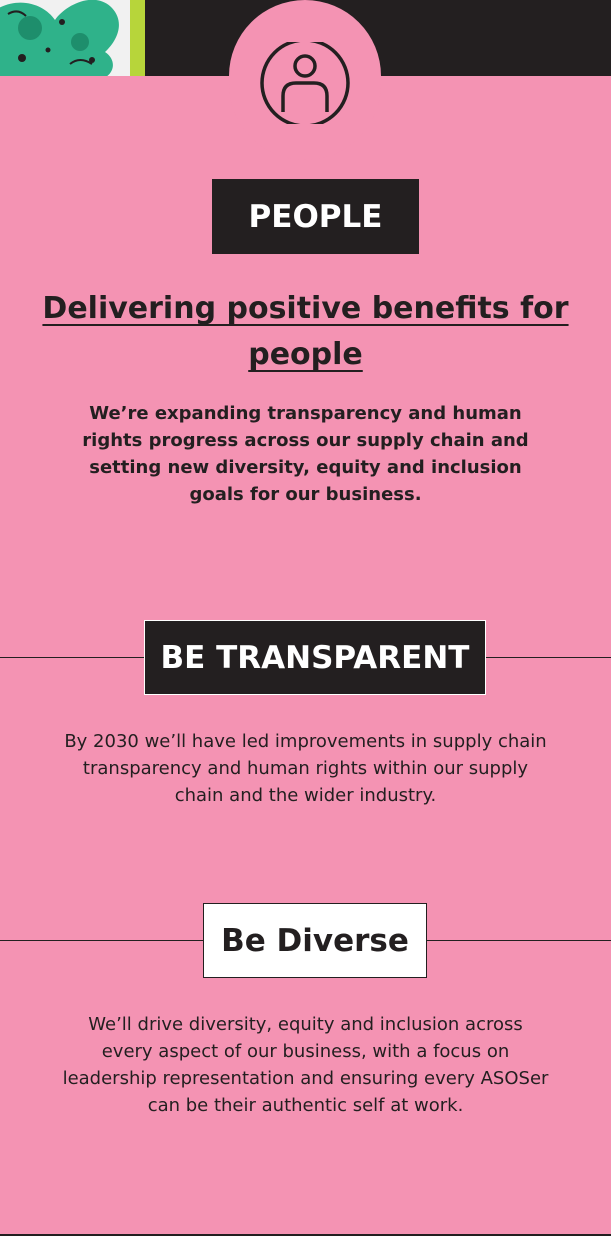 This screenshot has width=611, height=1236. I want to click on icon-badge, so click(305, 80).